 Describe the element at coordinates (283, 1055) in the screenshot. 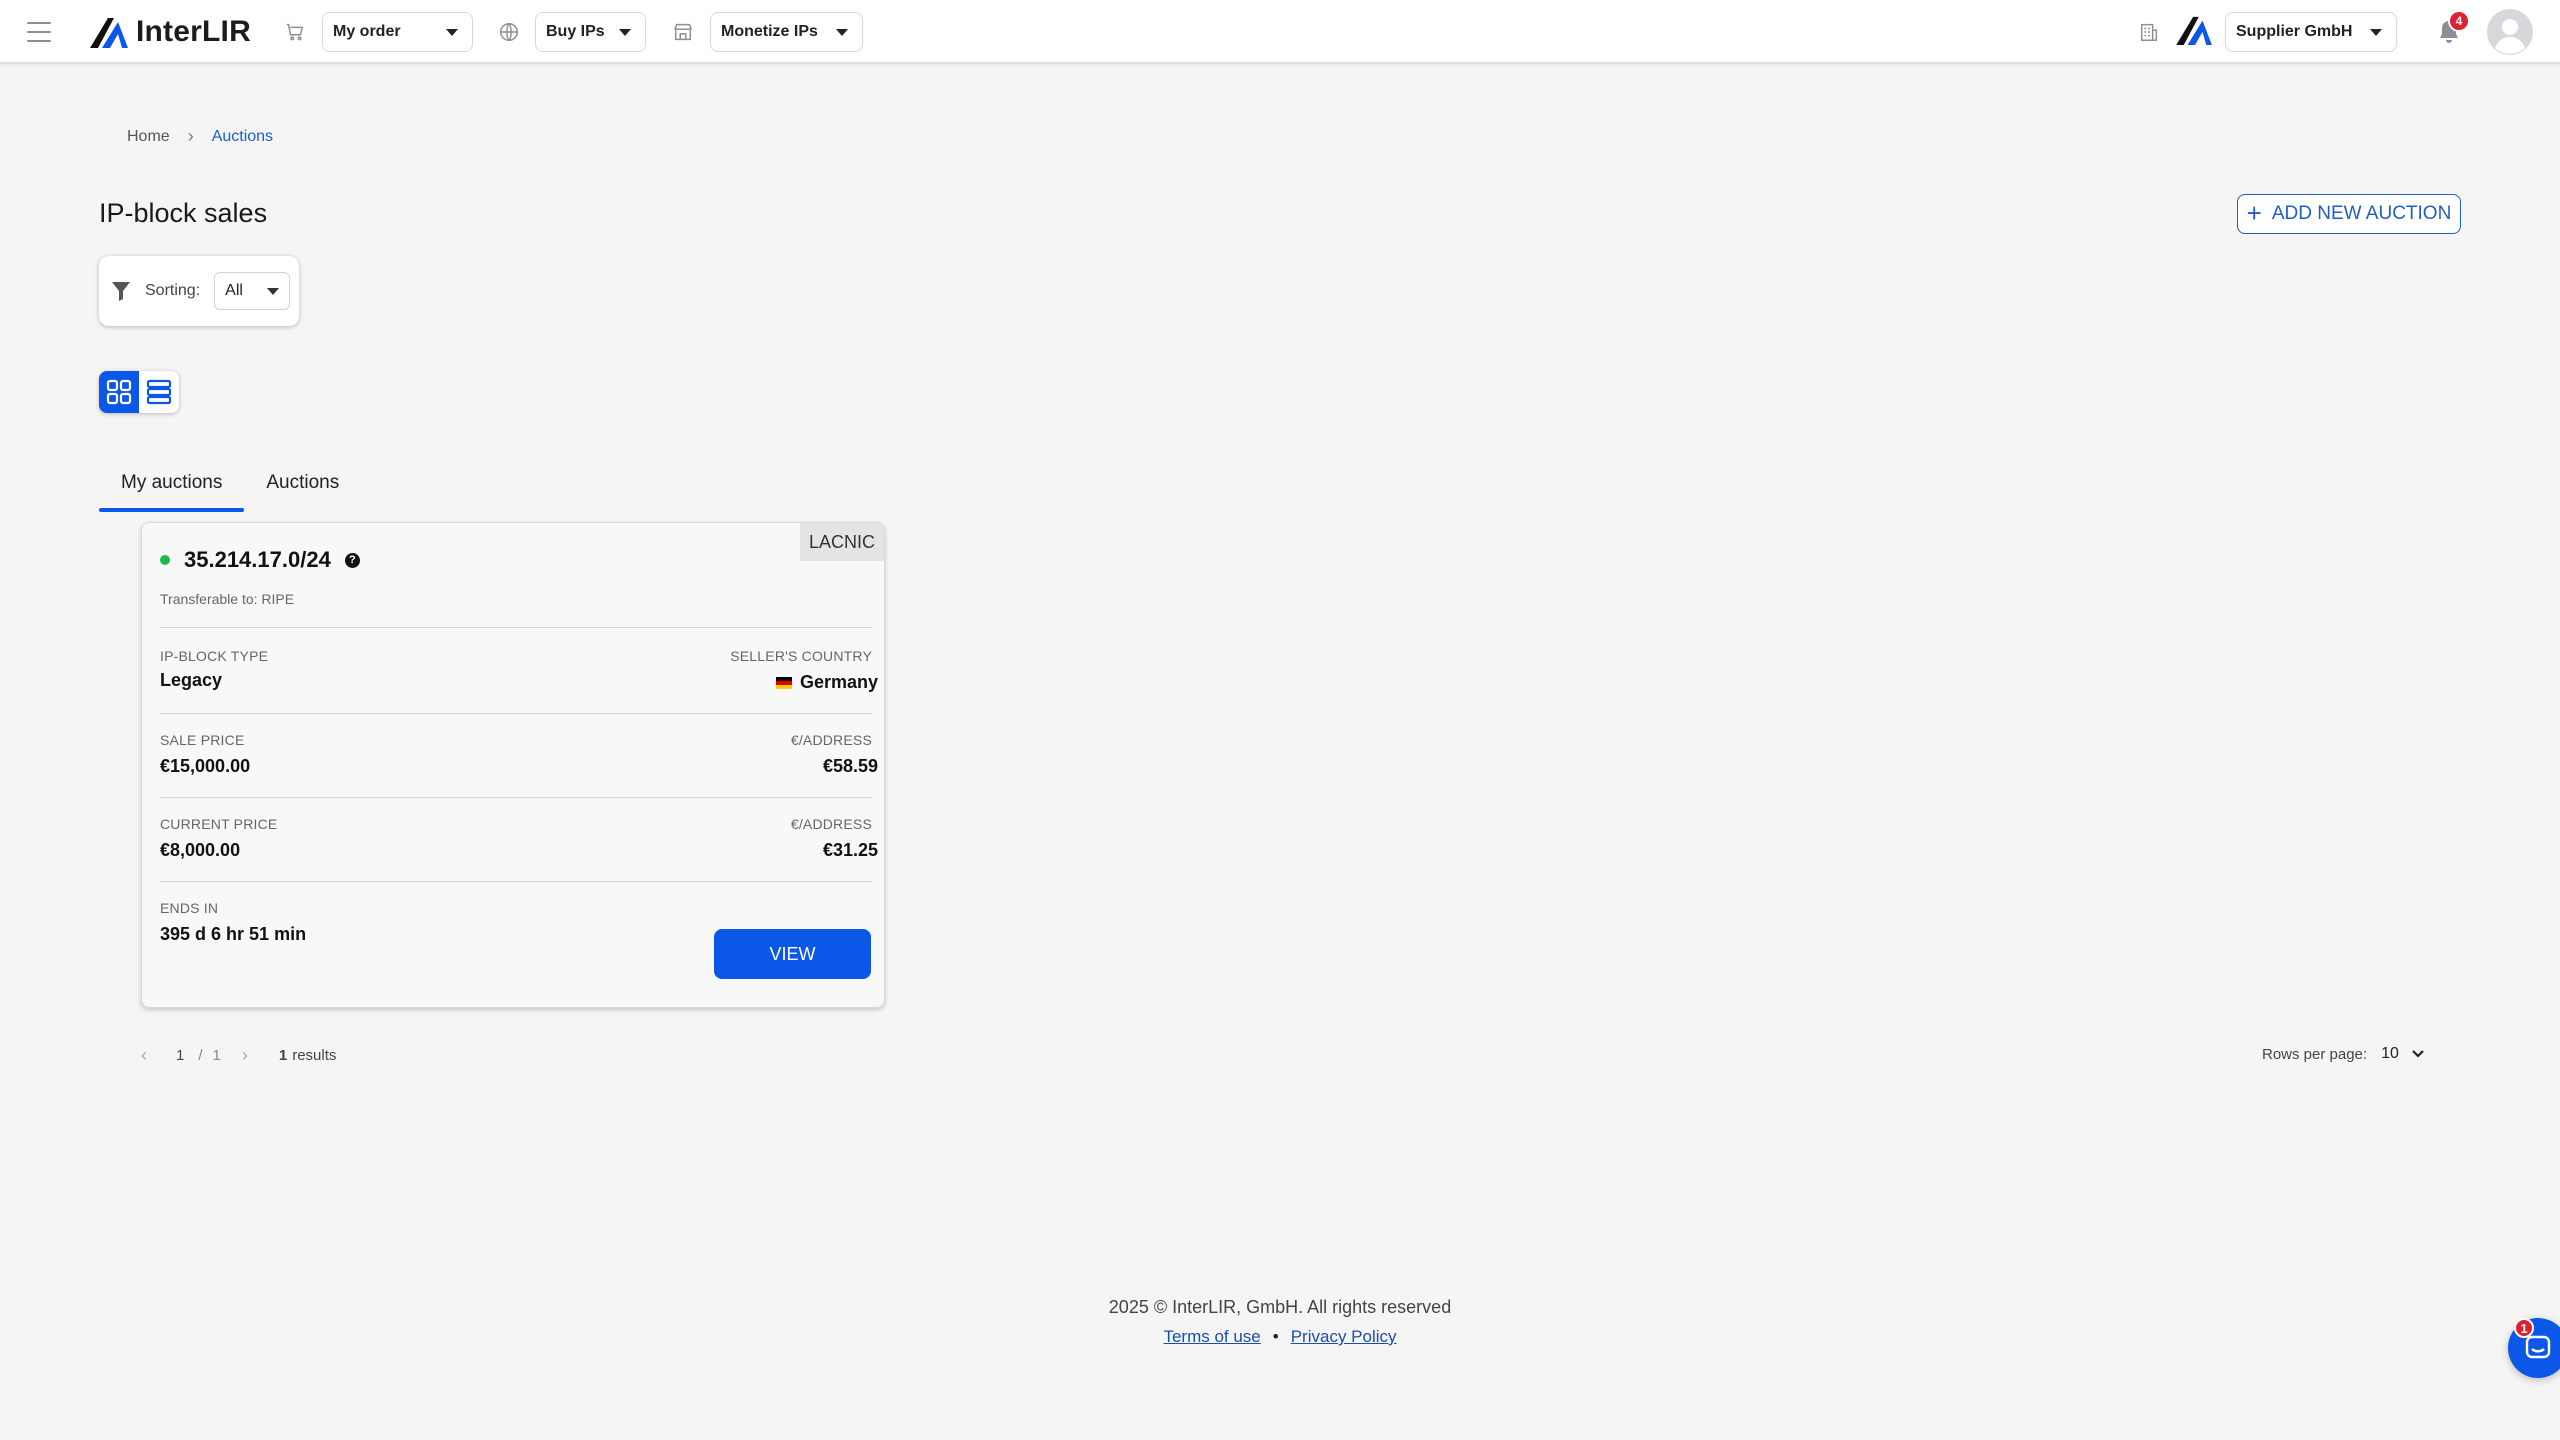

I see `results-count: 1` at that location.